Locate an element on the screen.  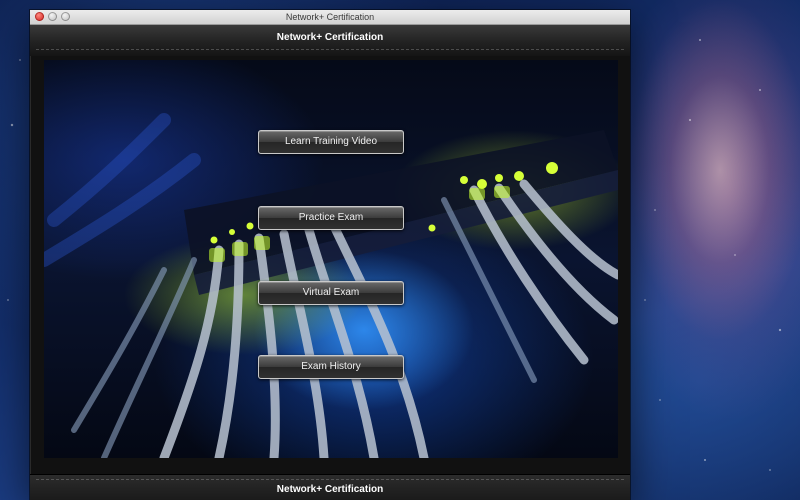
exam-history-button: Exam History is located at coordinates (331, 367).